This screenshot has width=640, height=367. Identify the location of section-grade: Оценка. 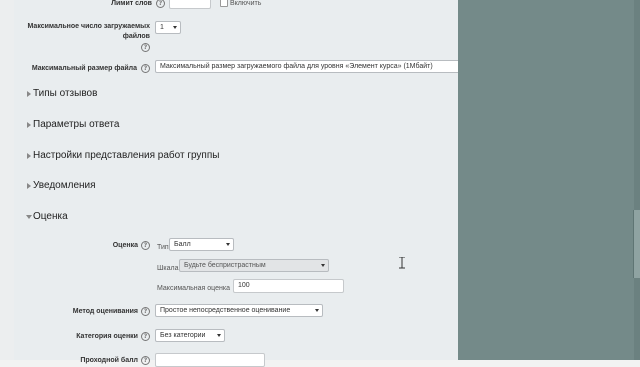
(50, 217).